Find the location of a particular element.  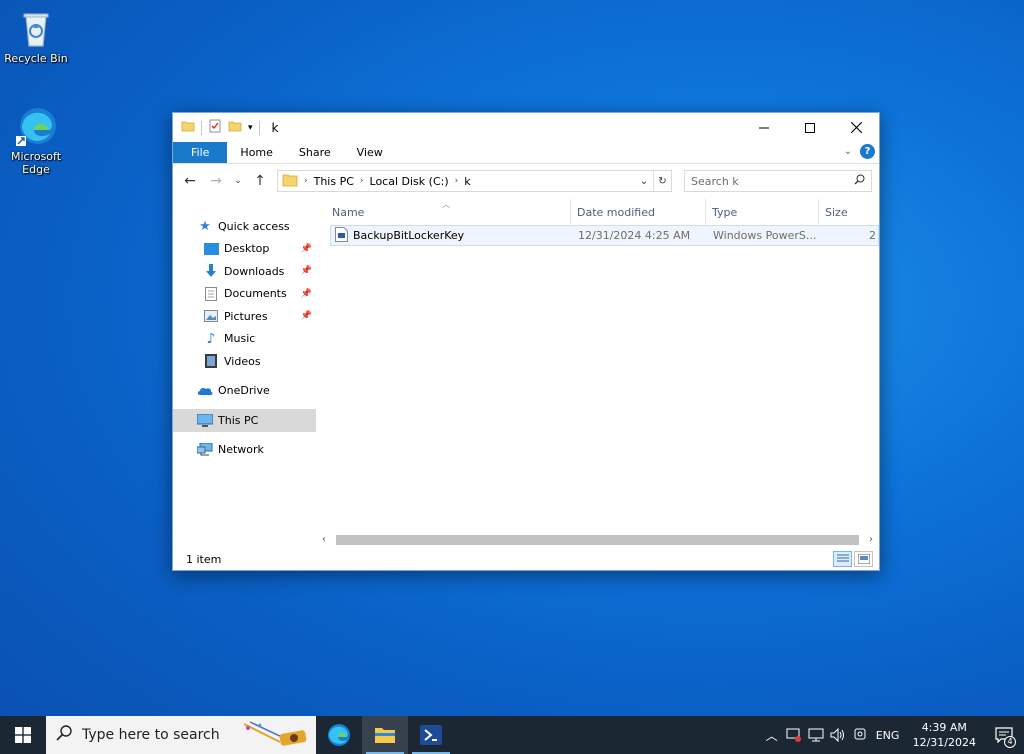

new-folder-icon is located at coordinates (235, 127).